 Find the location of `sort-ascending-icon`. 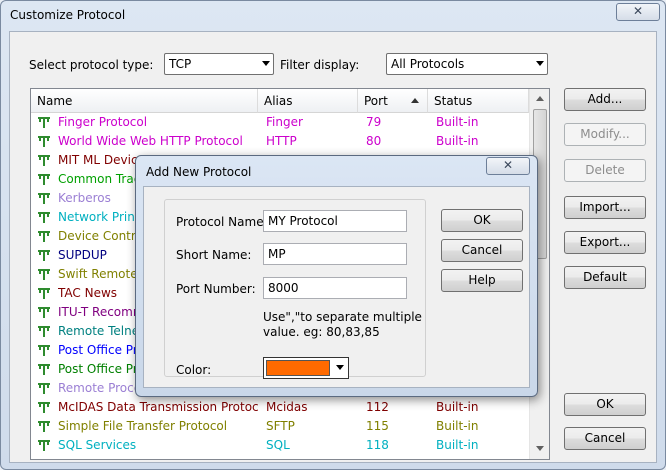

sort-ascending-icon is located at coordinates (415, 100).